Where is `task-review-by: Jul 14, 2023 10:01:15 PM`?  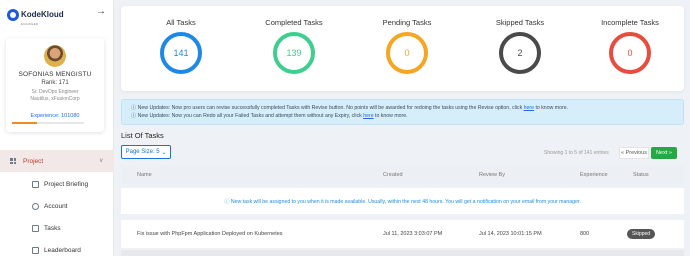 task-review-by: Jul 14, 2023 10:01:15 PM is located at coordinates (510, 234).